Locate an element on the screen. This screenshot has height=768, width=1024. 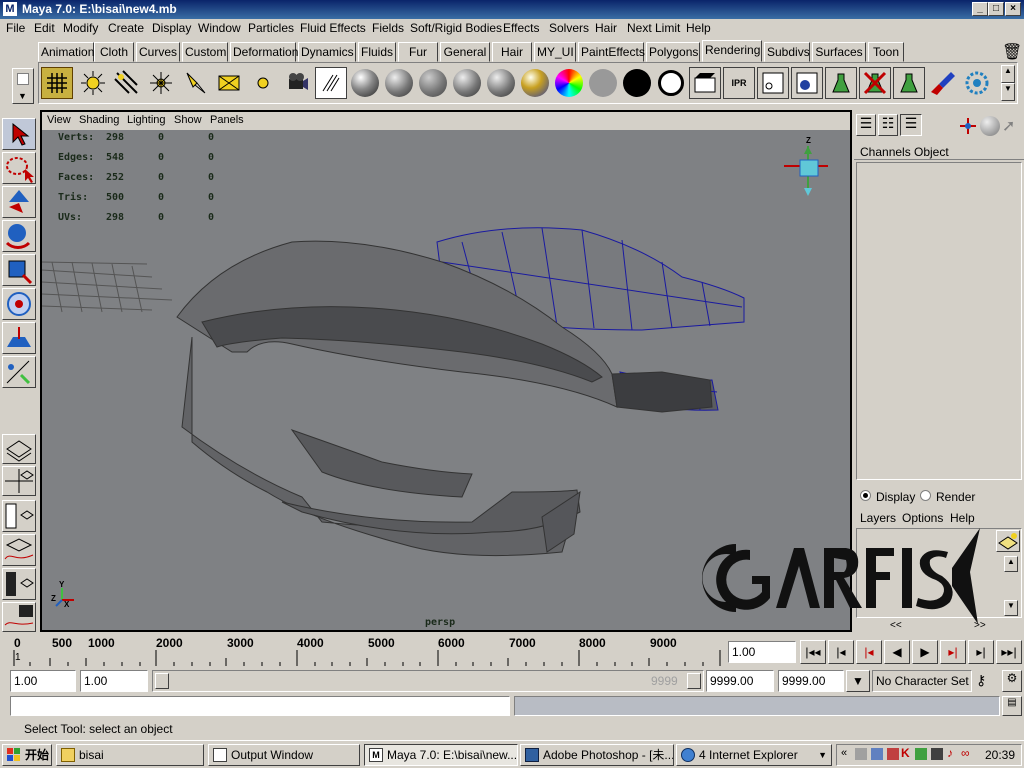
help-menu: Help is located at coordinates (962, 518).